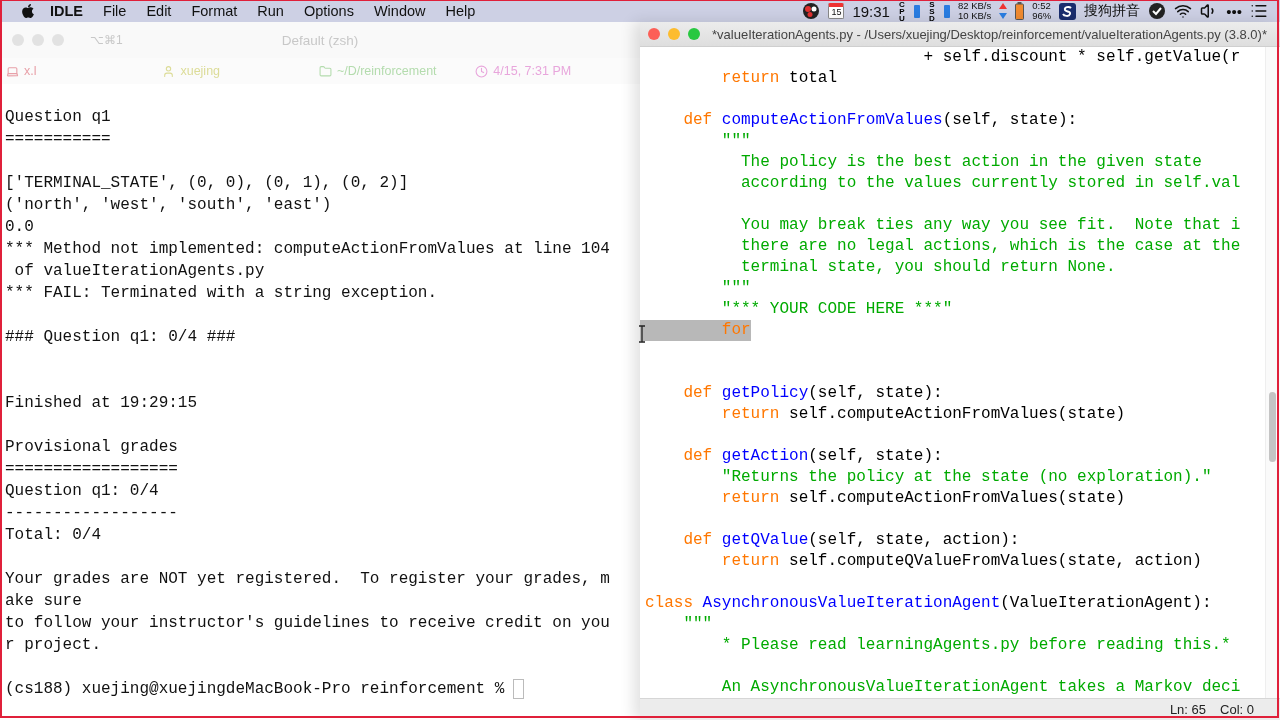 The width and height of the screenshot is (1280, 720). I want to click on badge-icon, so click(1157, 11).